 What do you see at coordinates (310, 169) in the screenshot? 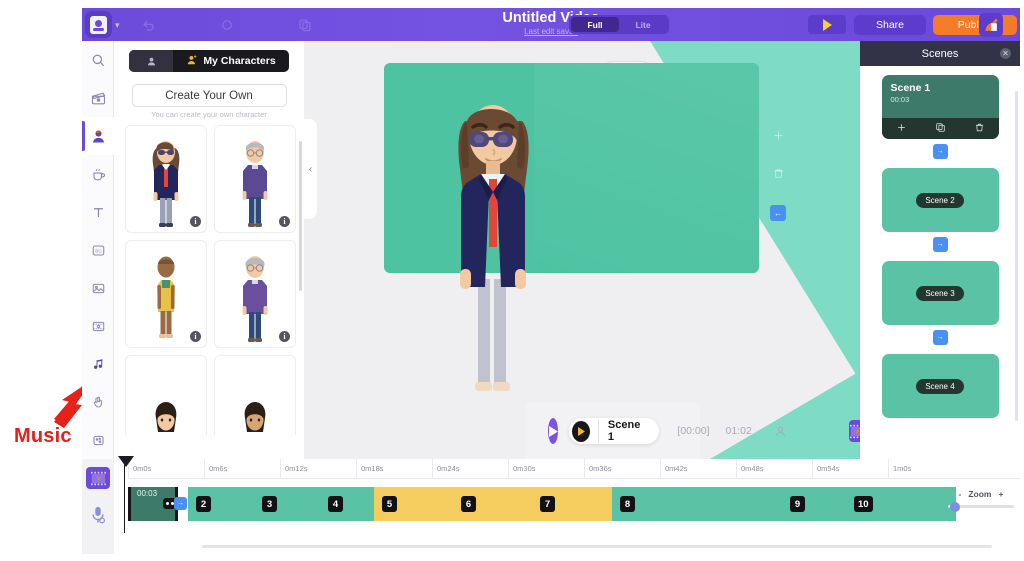
I see `collapse-library-button: ‹` at bounding box center [310, 169].